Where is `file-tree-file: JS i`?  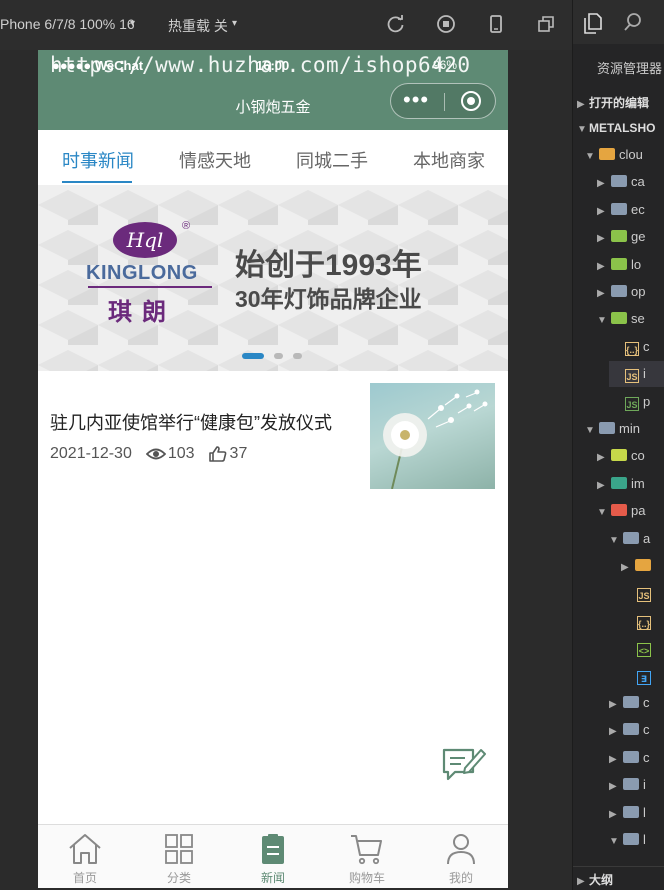 file-tree-file: JS i is located at coordinates (636, 374).